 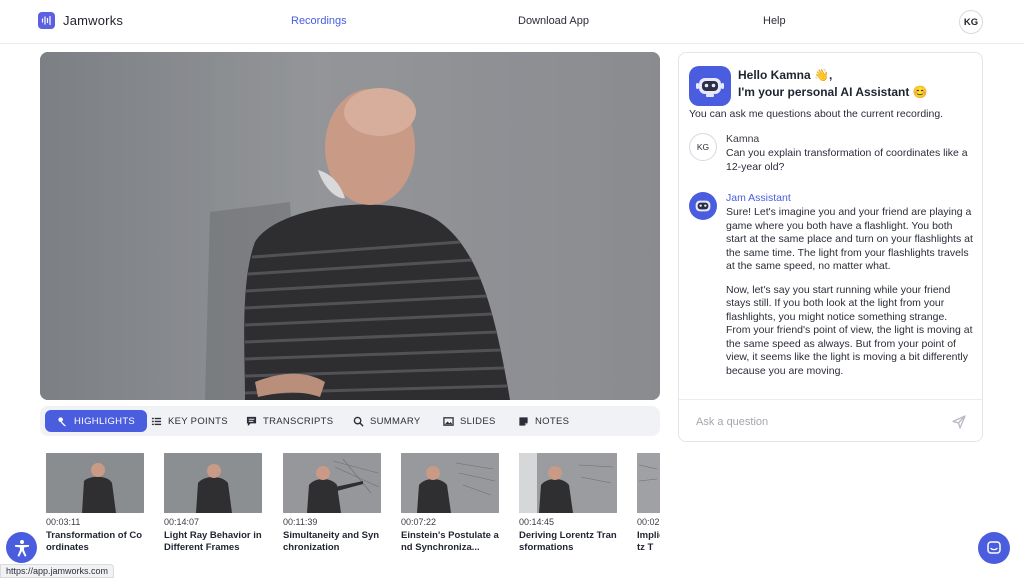 What do you see at coordinates (448, 421) in the screenshot?
I see `image-icon` at bounding box center [448, 421].